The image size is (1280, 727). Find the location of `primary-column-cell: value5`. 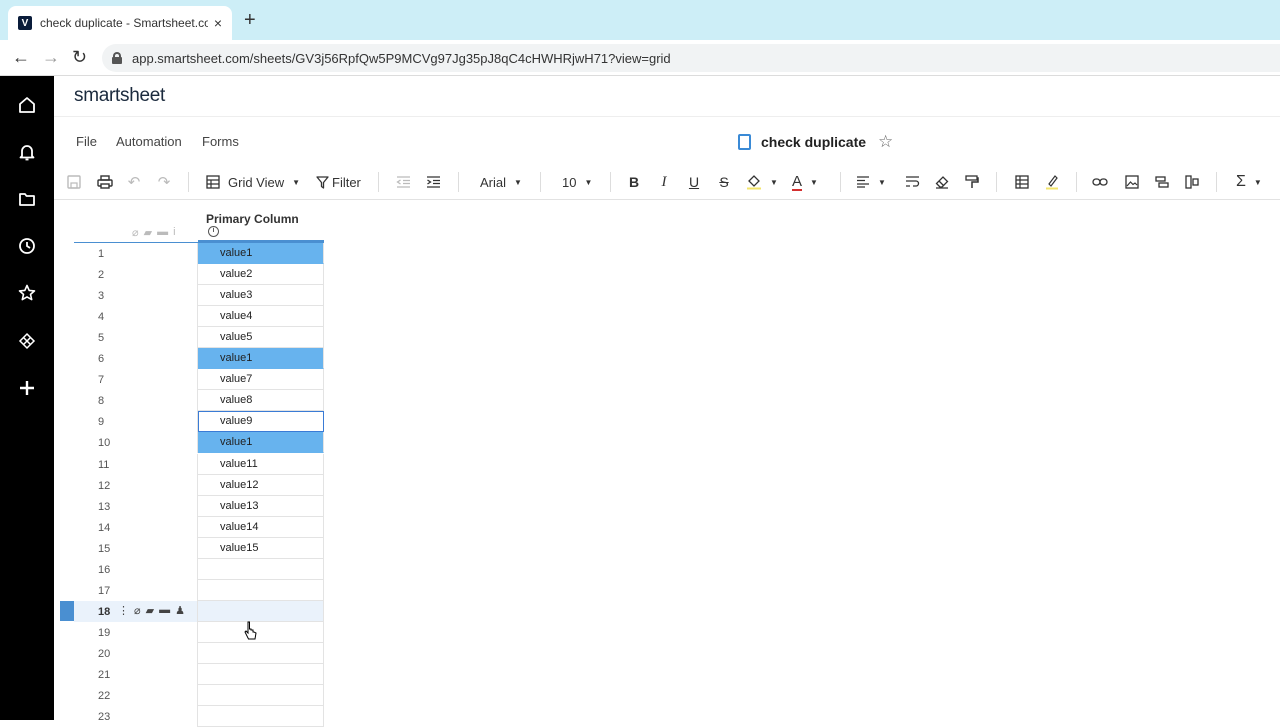

primary-column-cell: value5 is located at coordinates (261, 338).